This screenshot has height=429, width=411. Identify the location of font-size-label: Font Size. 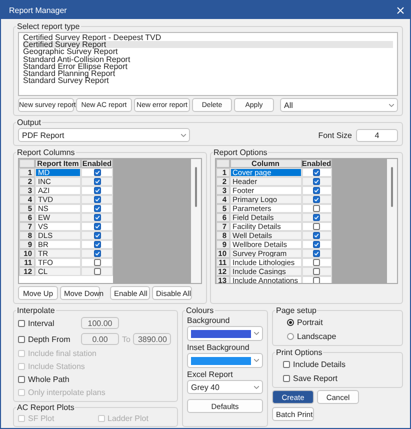
(335, 135).